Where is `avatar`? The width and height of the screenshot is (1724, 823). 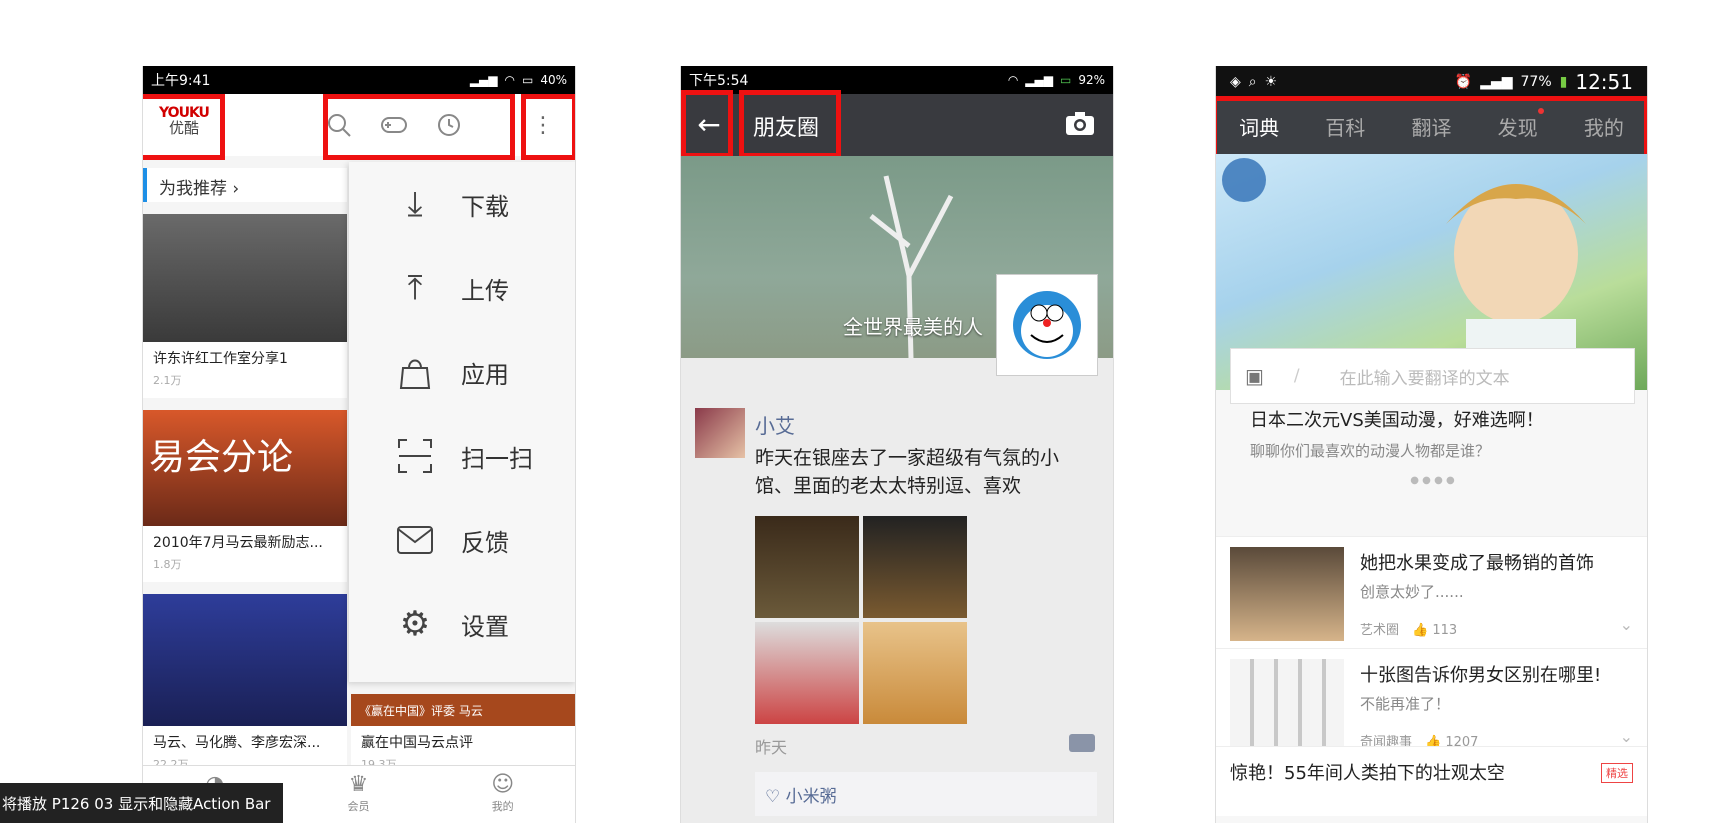
avatar is located at coordinates (720, 433).